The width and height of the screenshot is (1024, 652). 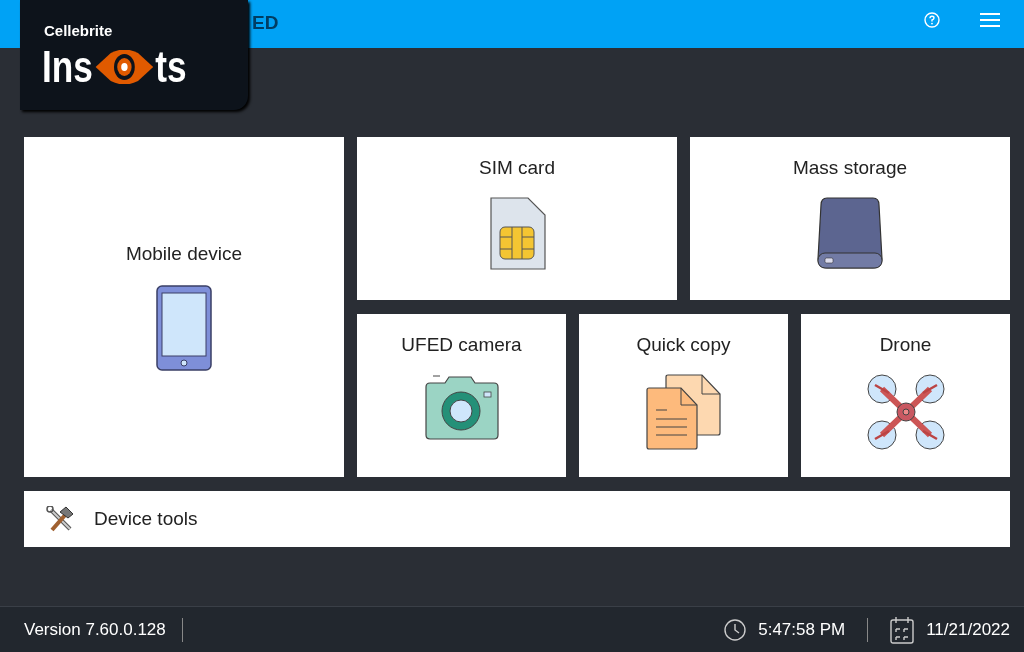 What do you see at coordinates (802, 629) in the screenshot?
I see `time-text: 5:47:58 PM` at bounding box center [802, 629].